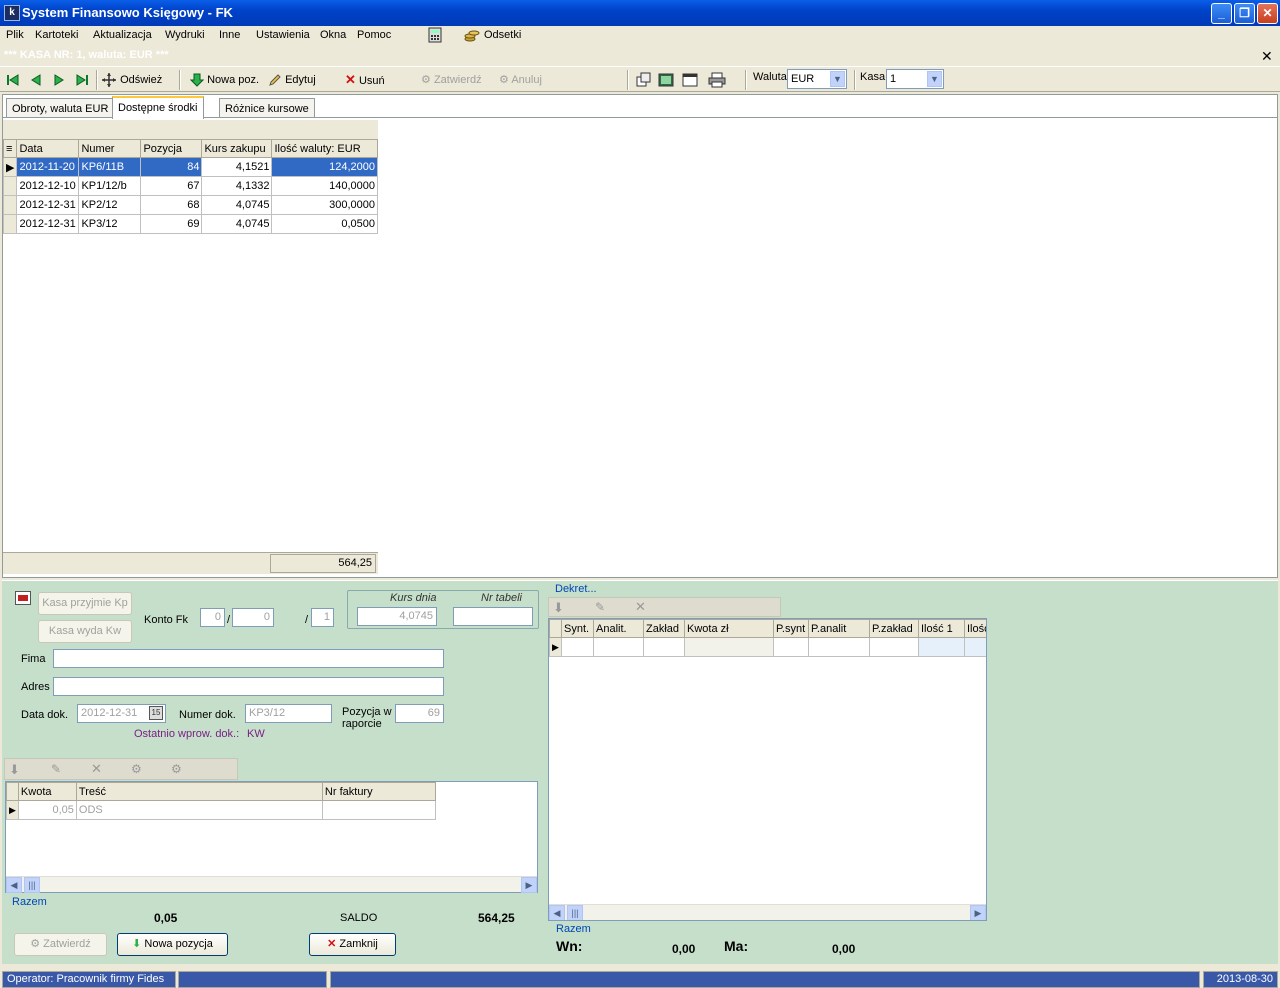 This screenshot has height=988, width=1280. I want to click on cancel-icon: ⚙, so click(176, 769).